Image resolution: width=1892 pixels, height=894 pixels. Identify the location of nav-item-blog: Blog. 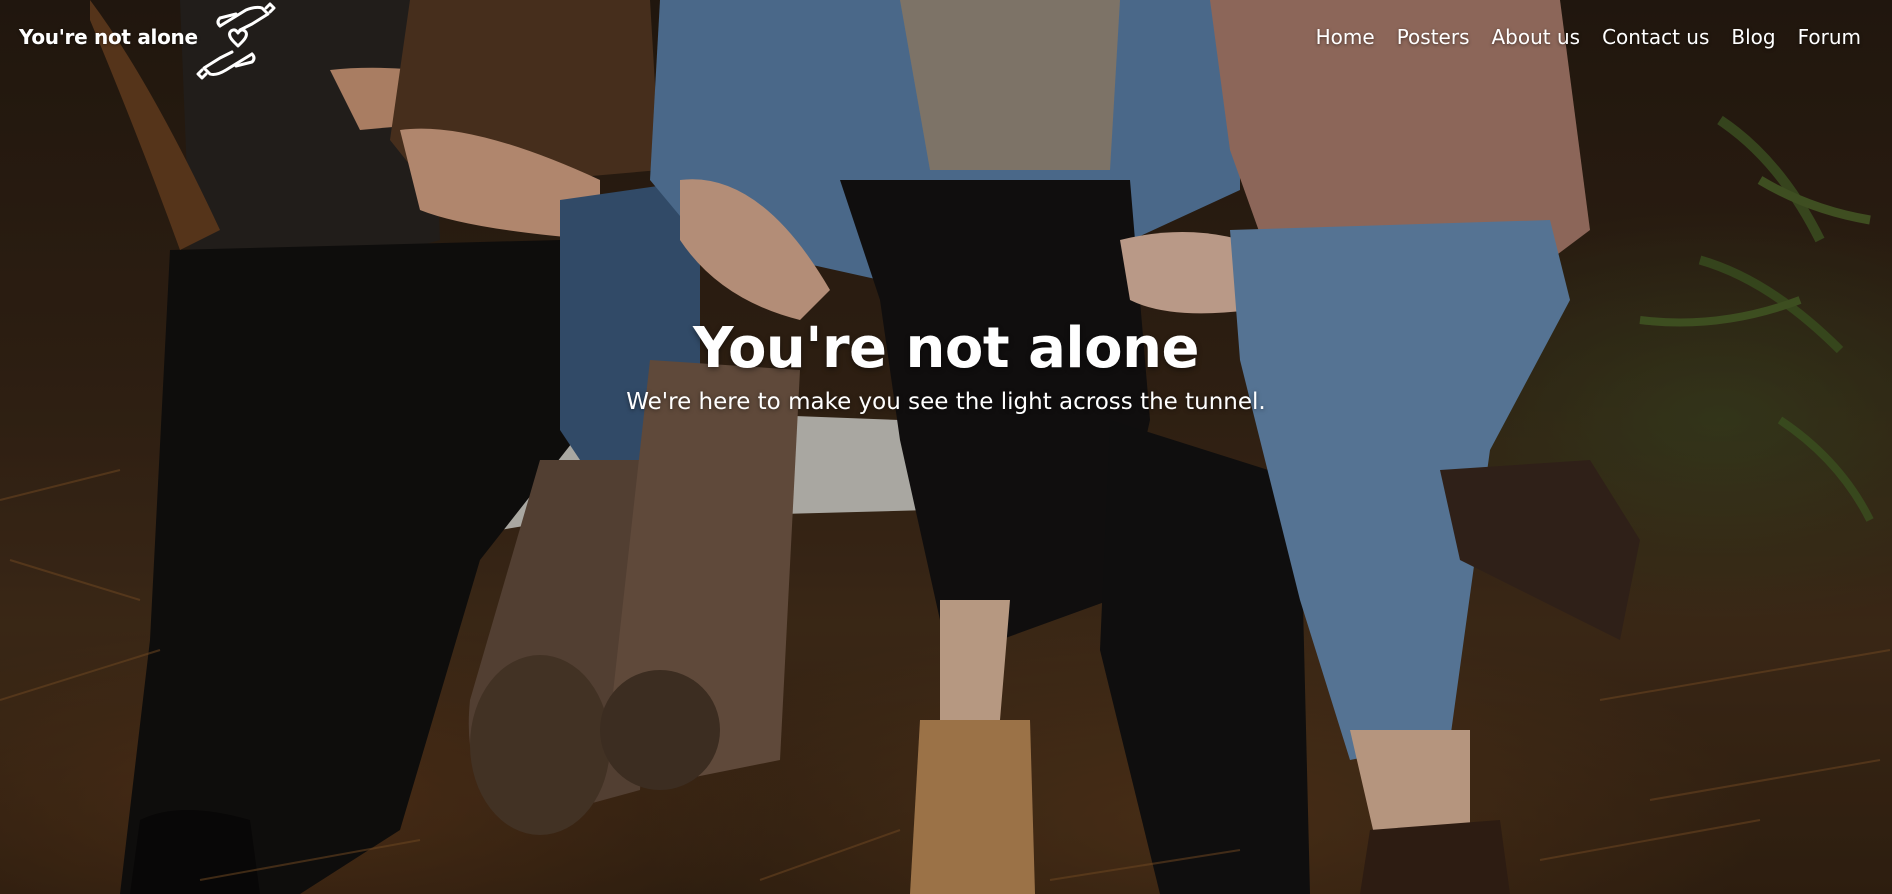
(1742, 37).